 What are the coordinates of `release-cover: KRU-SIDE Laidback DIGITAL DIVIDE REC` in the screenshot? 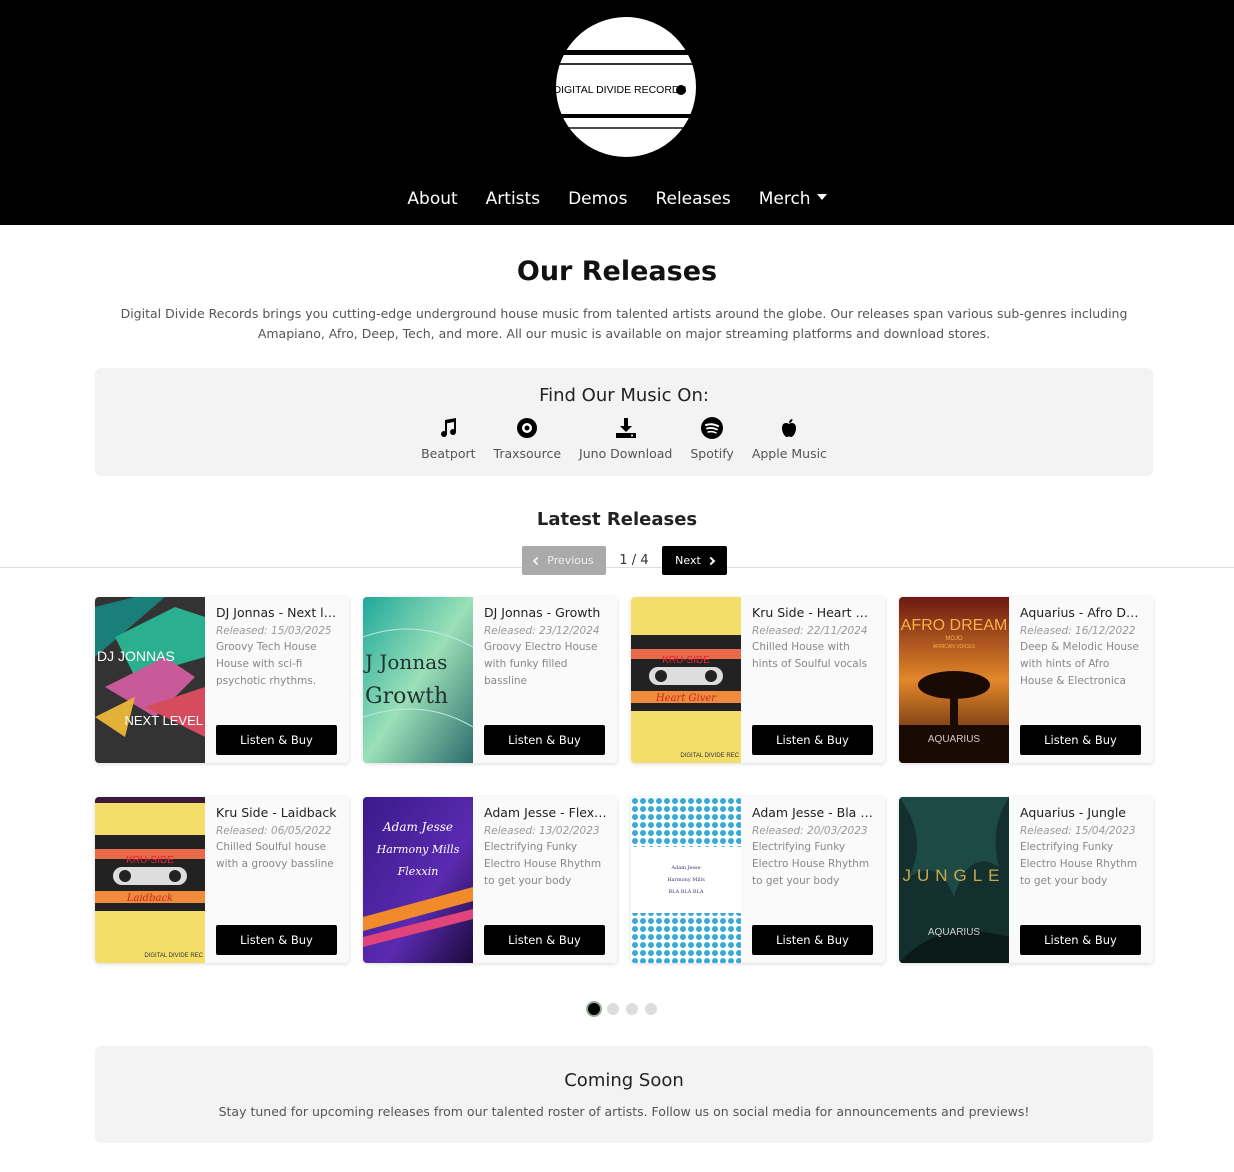 It's located at (150, 880).